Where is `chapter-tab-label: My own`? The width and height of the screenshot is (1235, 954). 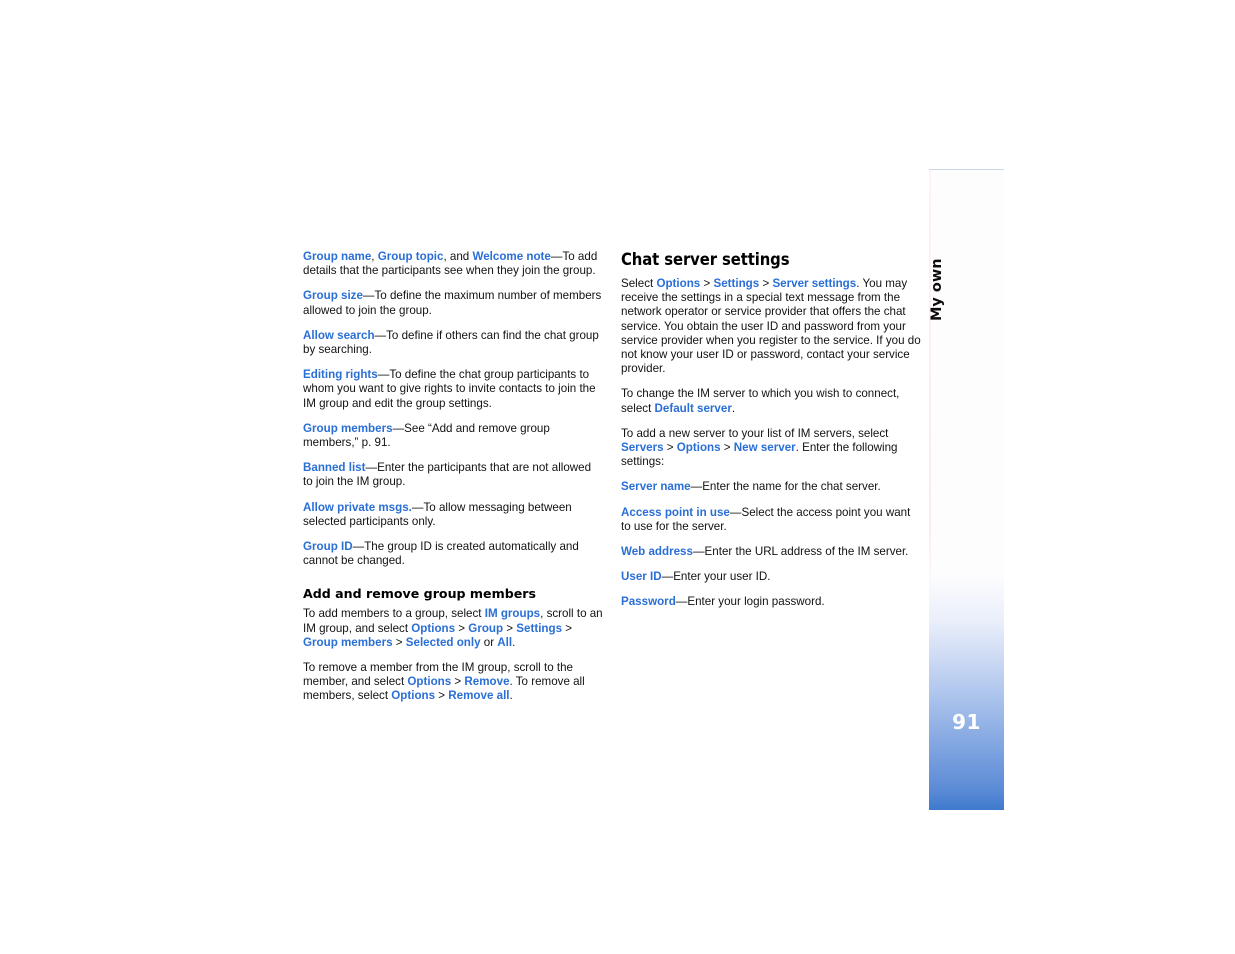
chapter-tab-label: My own is located at coordinates (937, 290).